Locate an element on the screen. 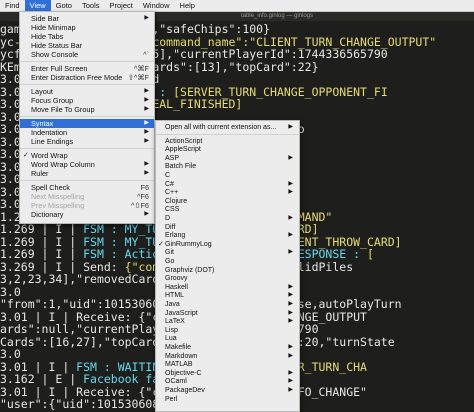 Image resolution: width=474 pixels, height=412 pixels. syntax-item-open-all-with-current-extension-as: Open all with current extension as... ▶ is located at coordinates (227, 127).